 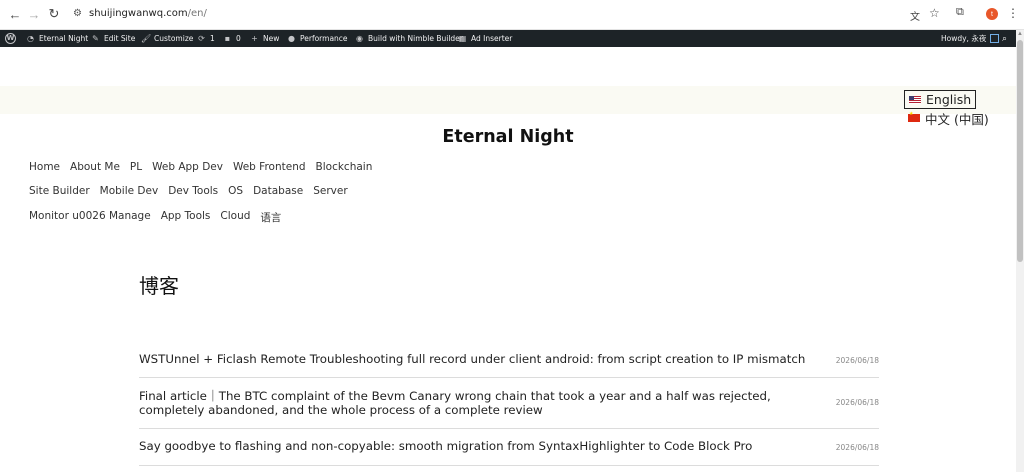 I want to click on adminbar-site-name: ◔ Eternal Night, so click(x=57, y=38).